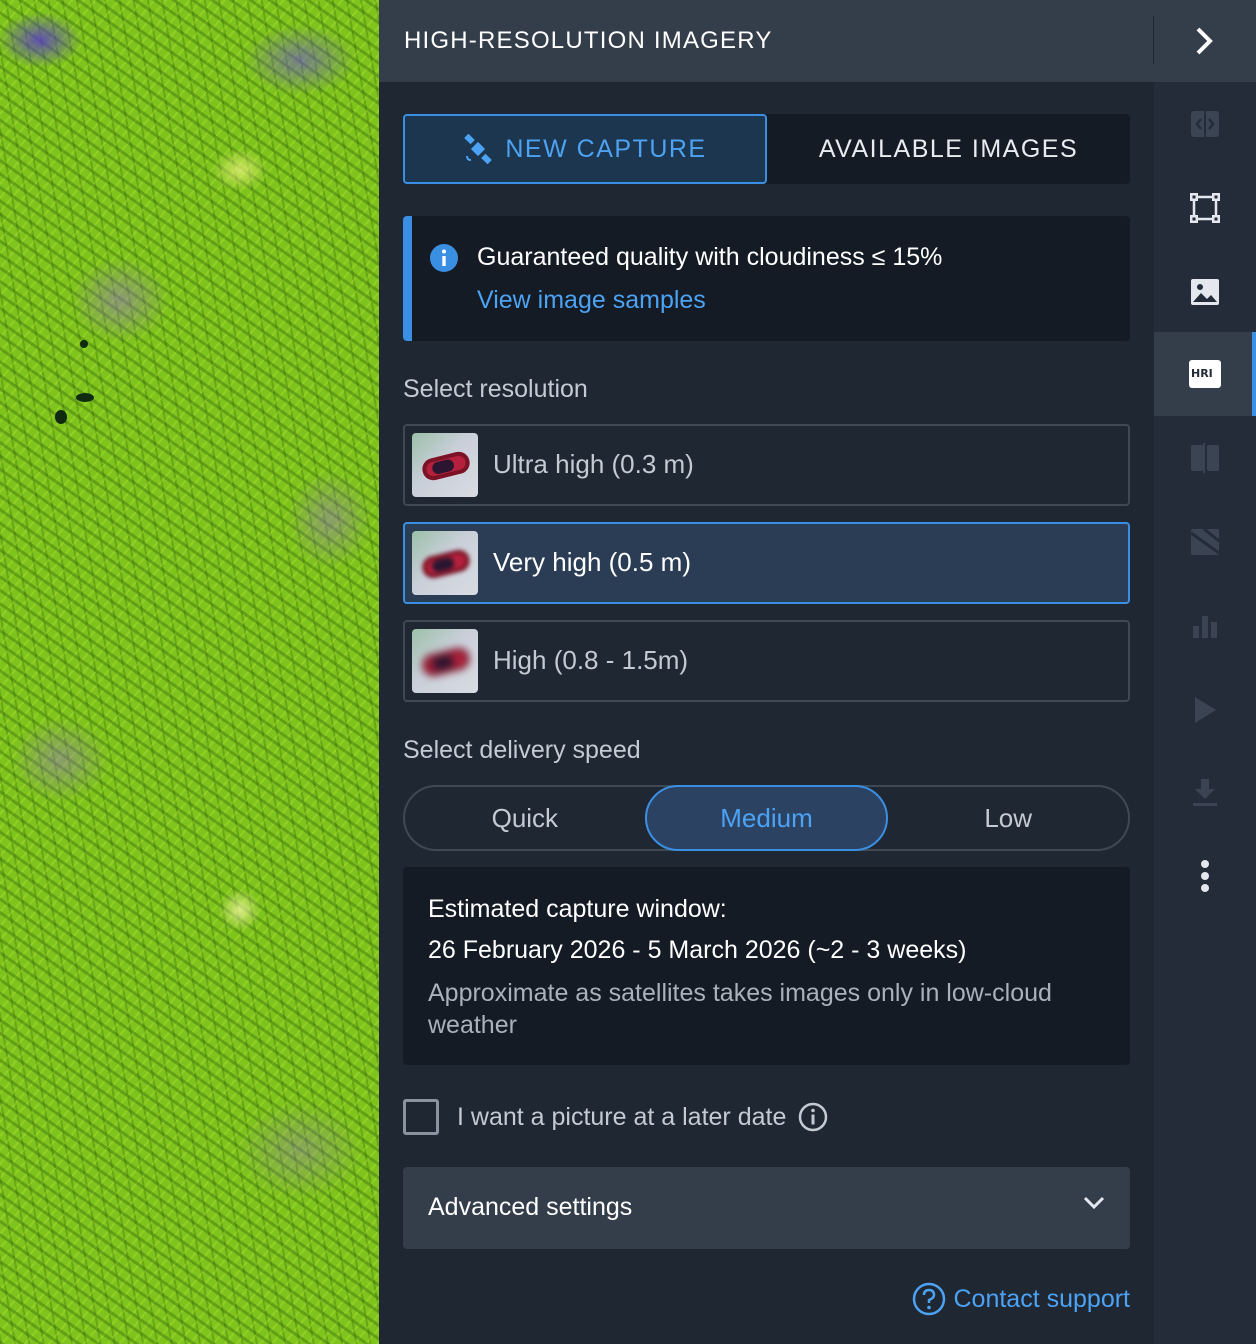  Describe the element at coordinates (766, 661) in the screenshot. I see `resolution-option-high: High (0.8 - 1.5m)` at that location.